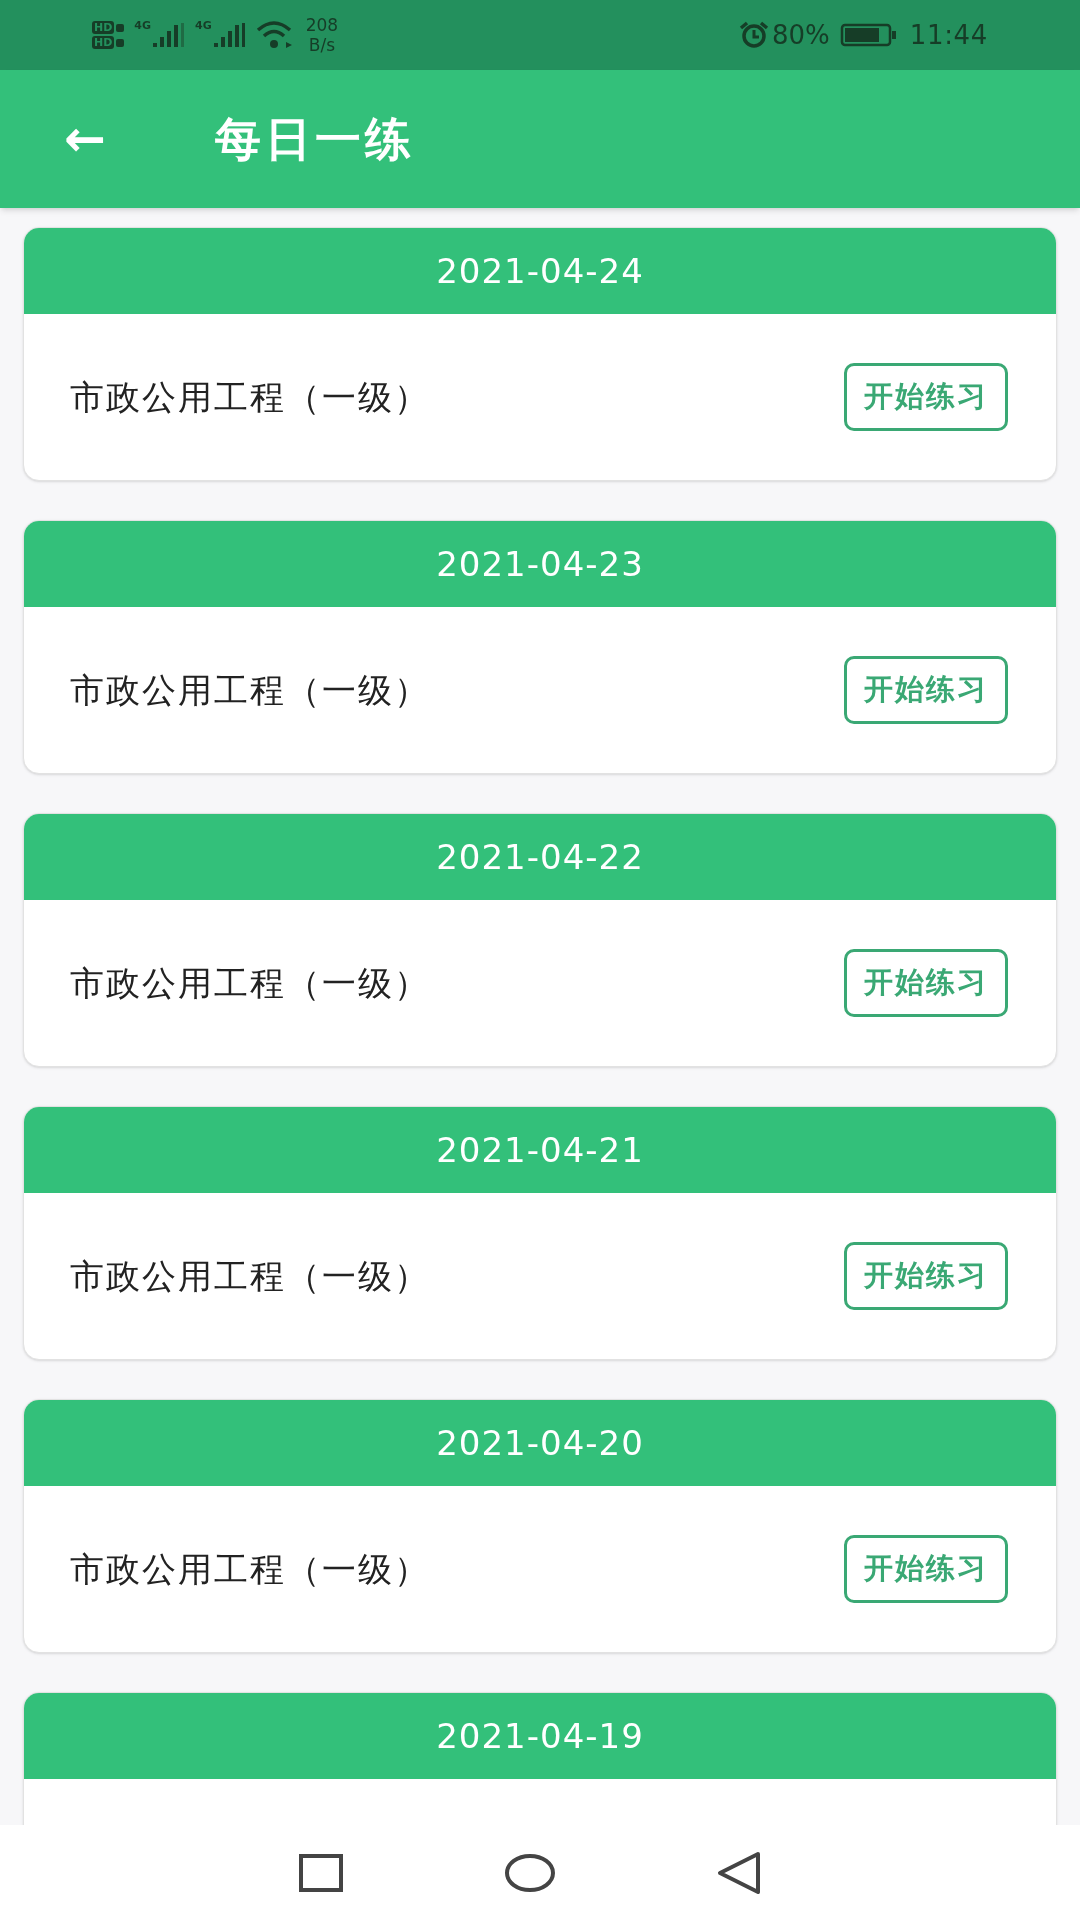  Describe the element at coordinates (540, 564) in the screenshot. I see `card-date: 2021-04-23` at that location.